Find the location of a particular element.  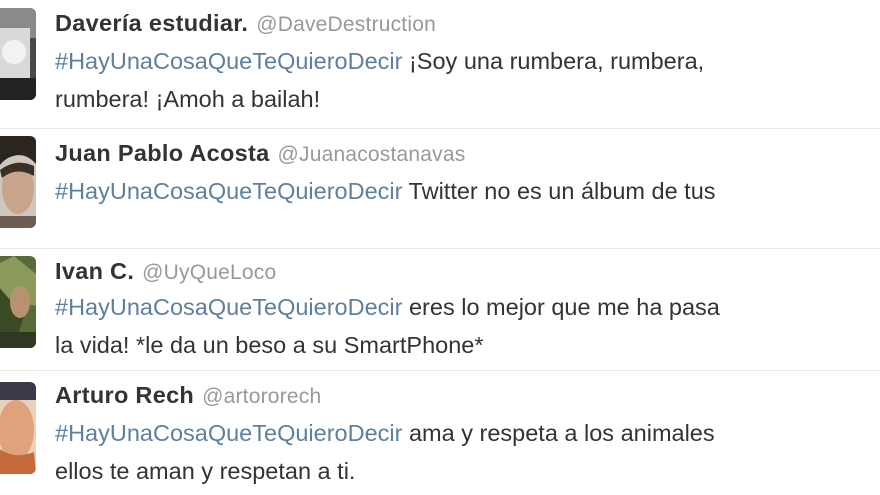

tweet-text-line: ama y respeta a los animales is located at coordinates (558, 433).